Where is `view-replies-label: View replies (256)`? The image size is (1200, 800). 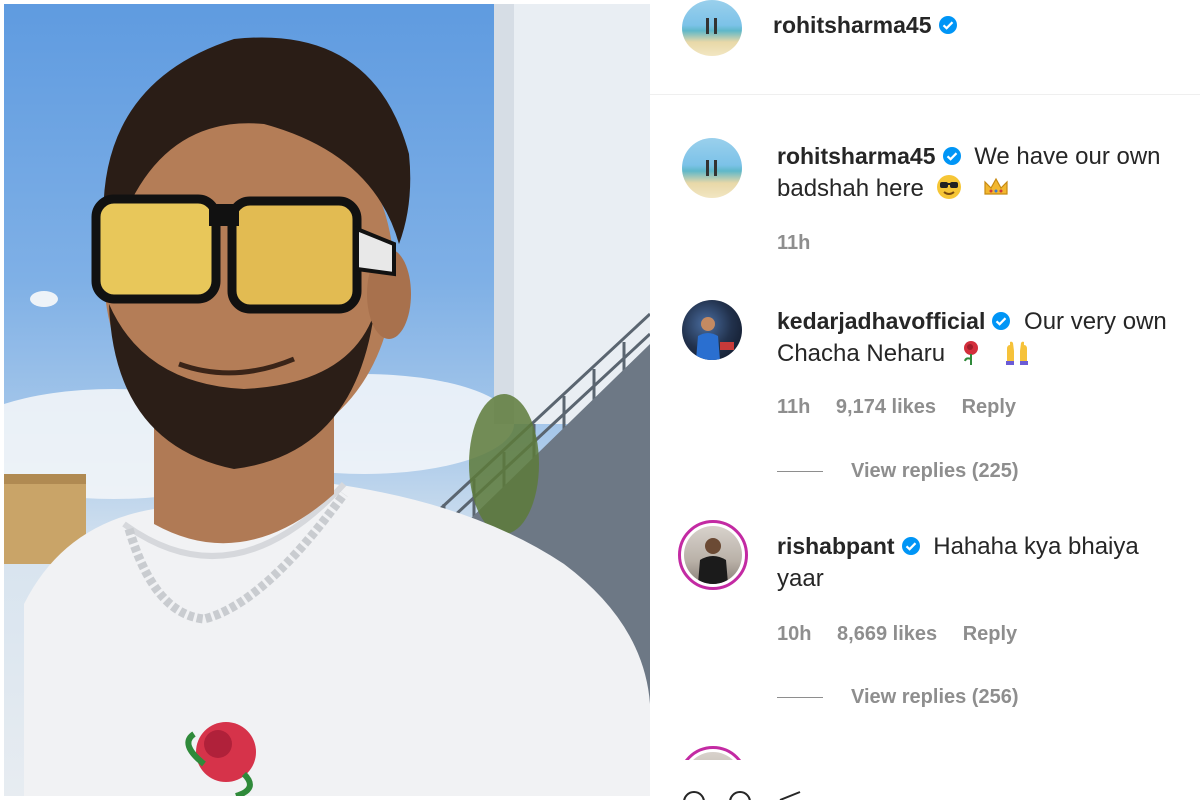
view-replies-label: View replies (256) is located at coordinates (935, 697).